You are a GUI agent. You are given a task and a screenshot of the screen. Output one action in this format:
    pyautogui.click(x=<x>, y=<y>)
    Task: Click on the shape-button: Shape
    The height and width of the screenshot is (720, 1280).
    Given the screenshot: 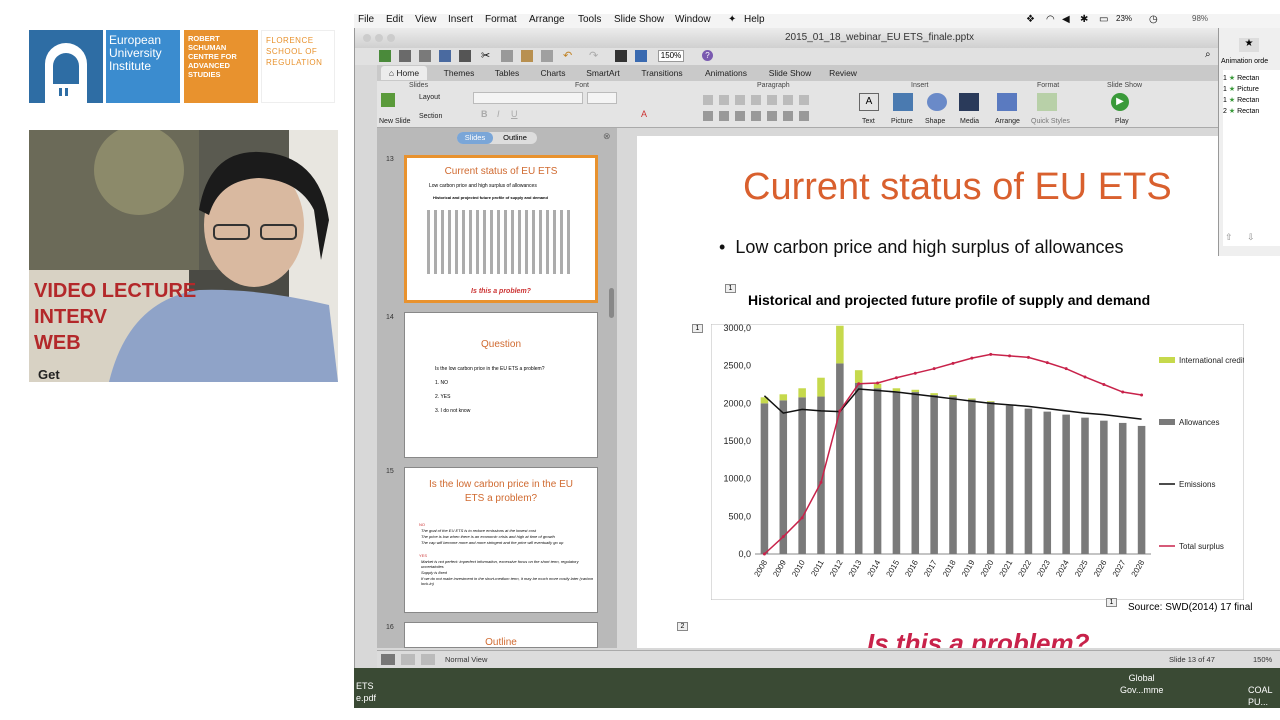 What is the action you would take?
    pyautogui.click(x=935, y=121)
    